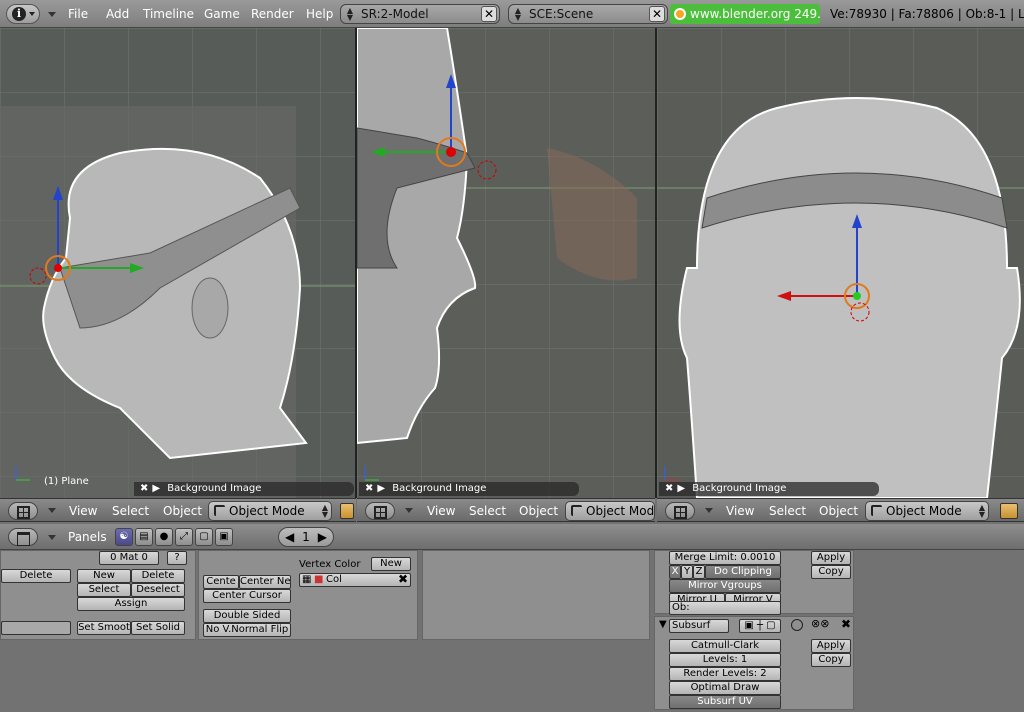  I want to click on menu-game: Game, so click(222, 14).